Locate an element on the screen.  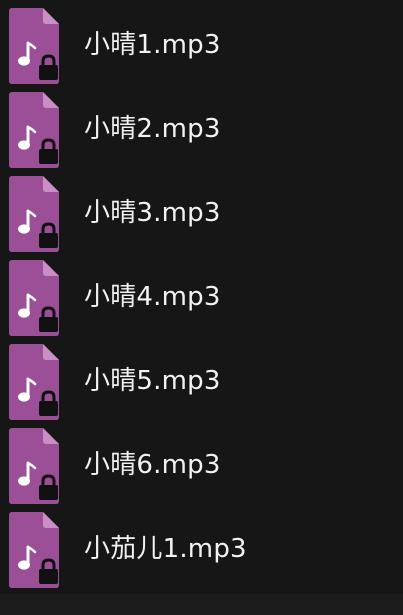
file-row: 小晴2.mp3 is located at coordinates (201, 132).